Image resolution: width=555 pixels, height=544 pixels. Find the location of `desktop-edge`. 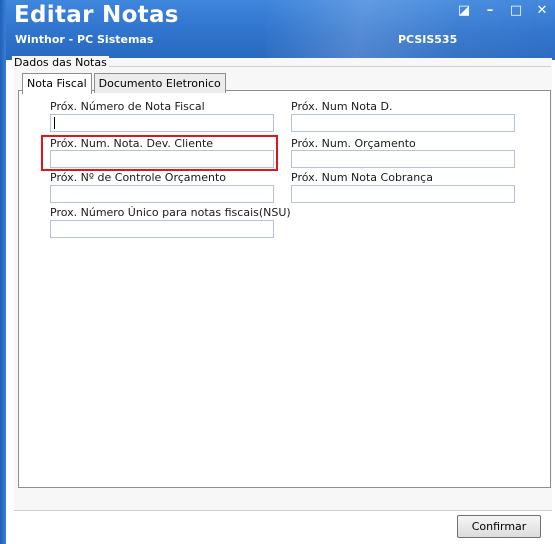

desktop-edge is located at coordinates (3, 272).